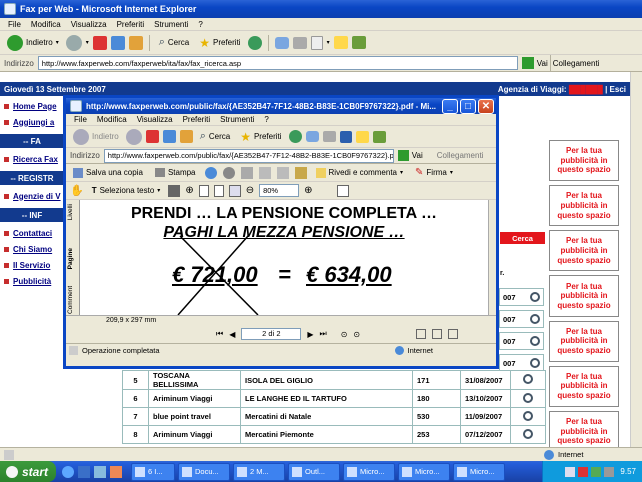  What do you see at coordinates (279, 190) in the screenshot?
I see `zoom-select: 80%` at bounding box center [279, 190].